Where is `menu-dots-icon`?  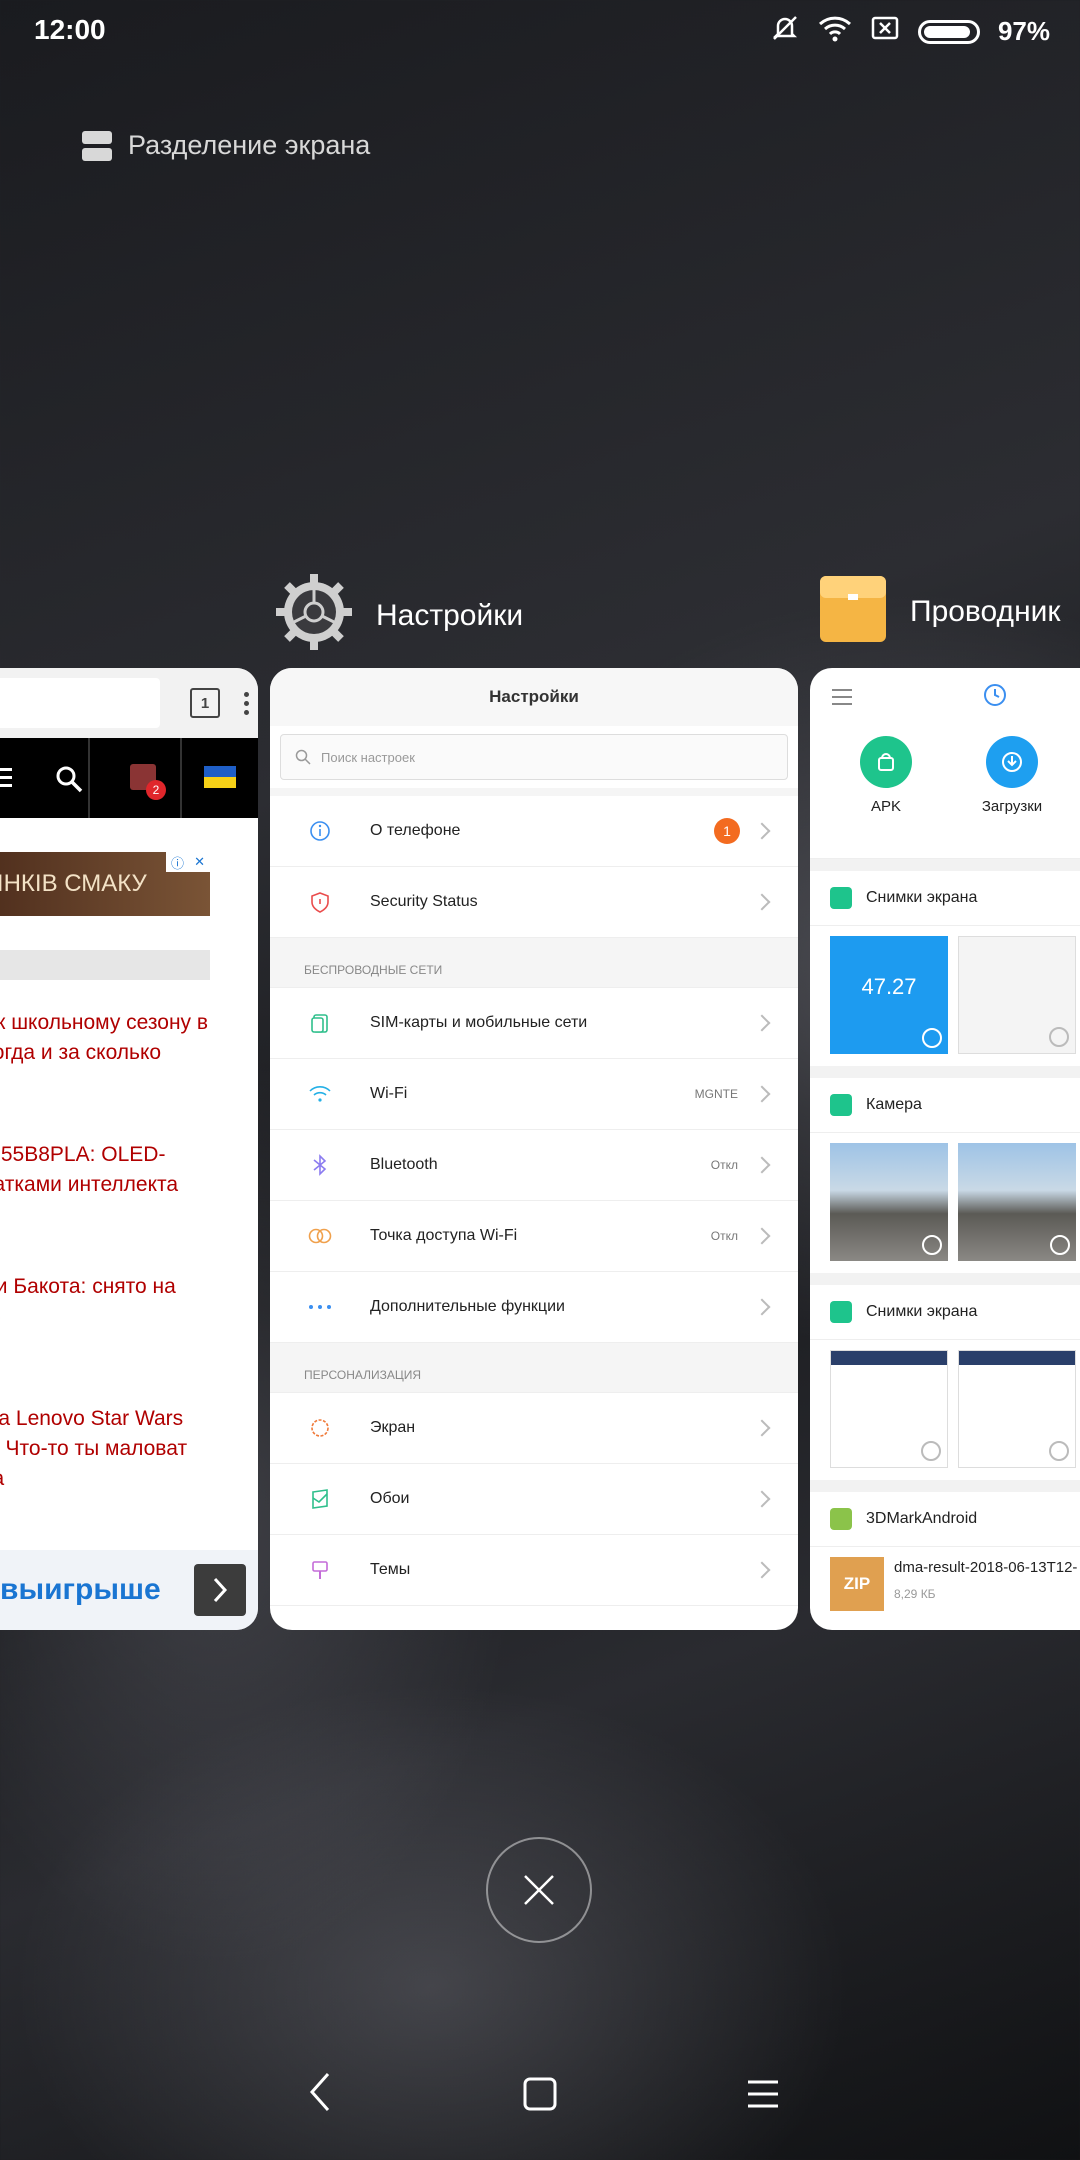 menu-dots-icon is located at coordinates (246, 703).